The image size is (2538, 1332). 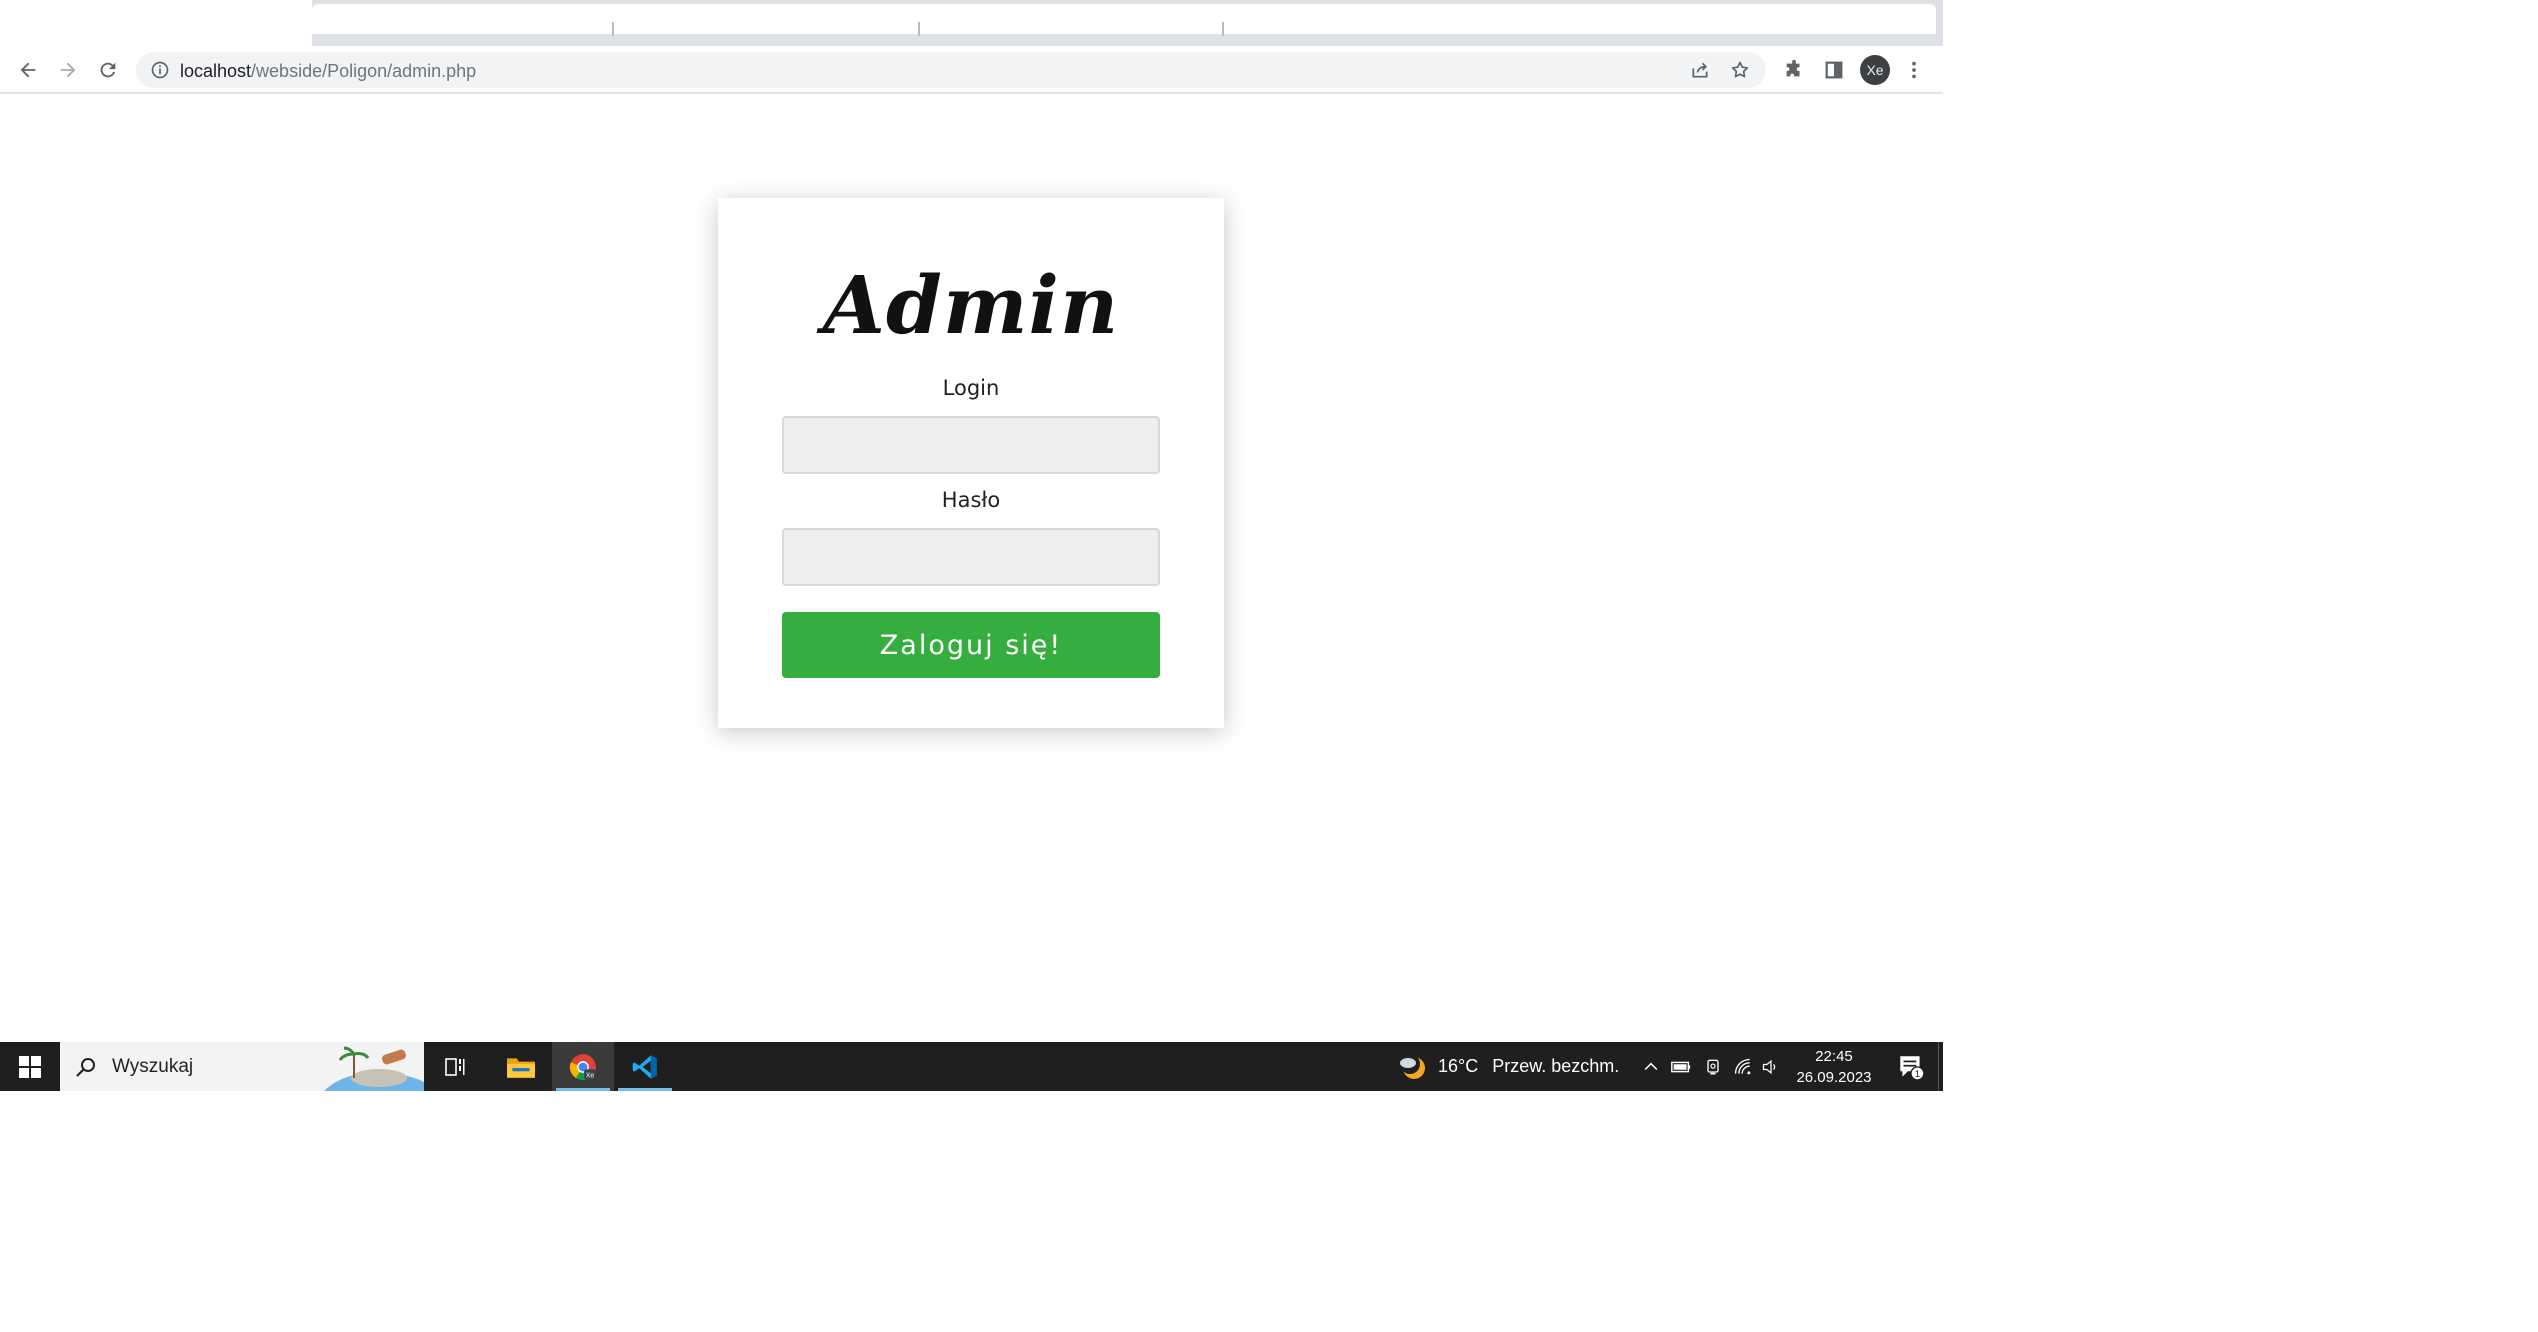 I want to click on address-bar: localhost/webside/Poligon/admin.php, so click(x=951, y=70).